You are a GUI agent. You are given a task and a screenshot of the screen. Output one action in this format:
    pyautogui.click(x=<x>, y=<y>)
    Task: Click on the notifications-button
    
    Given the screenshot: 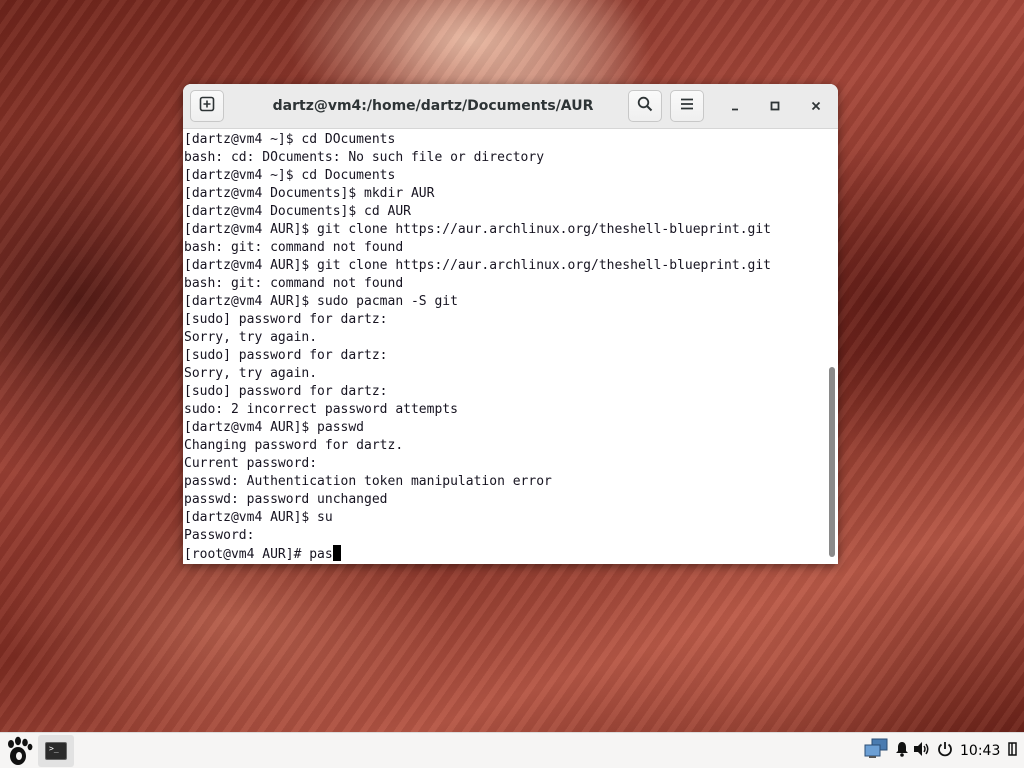 What is the action you would take?
    pyautogui.click(x=902, y=750)
    